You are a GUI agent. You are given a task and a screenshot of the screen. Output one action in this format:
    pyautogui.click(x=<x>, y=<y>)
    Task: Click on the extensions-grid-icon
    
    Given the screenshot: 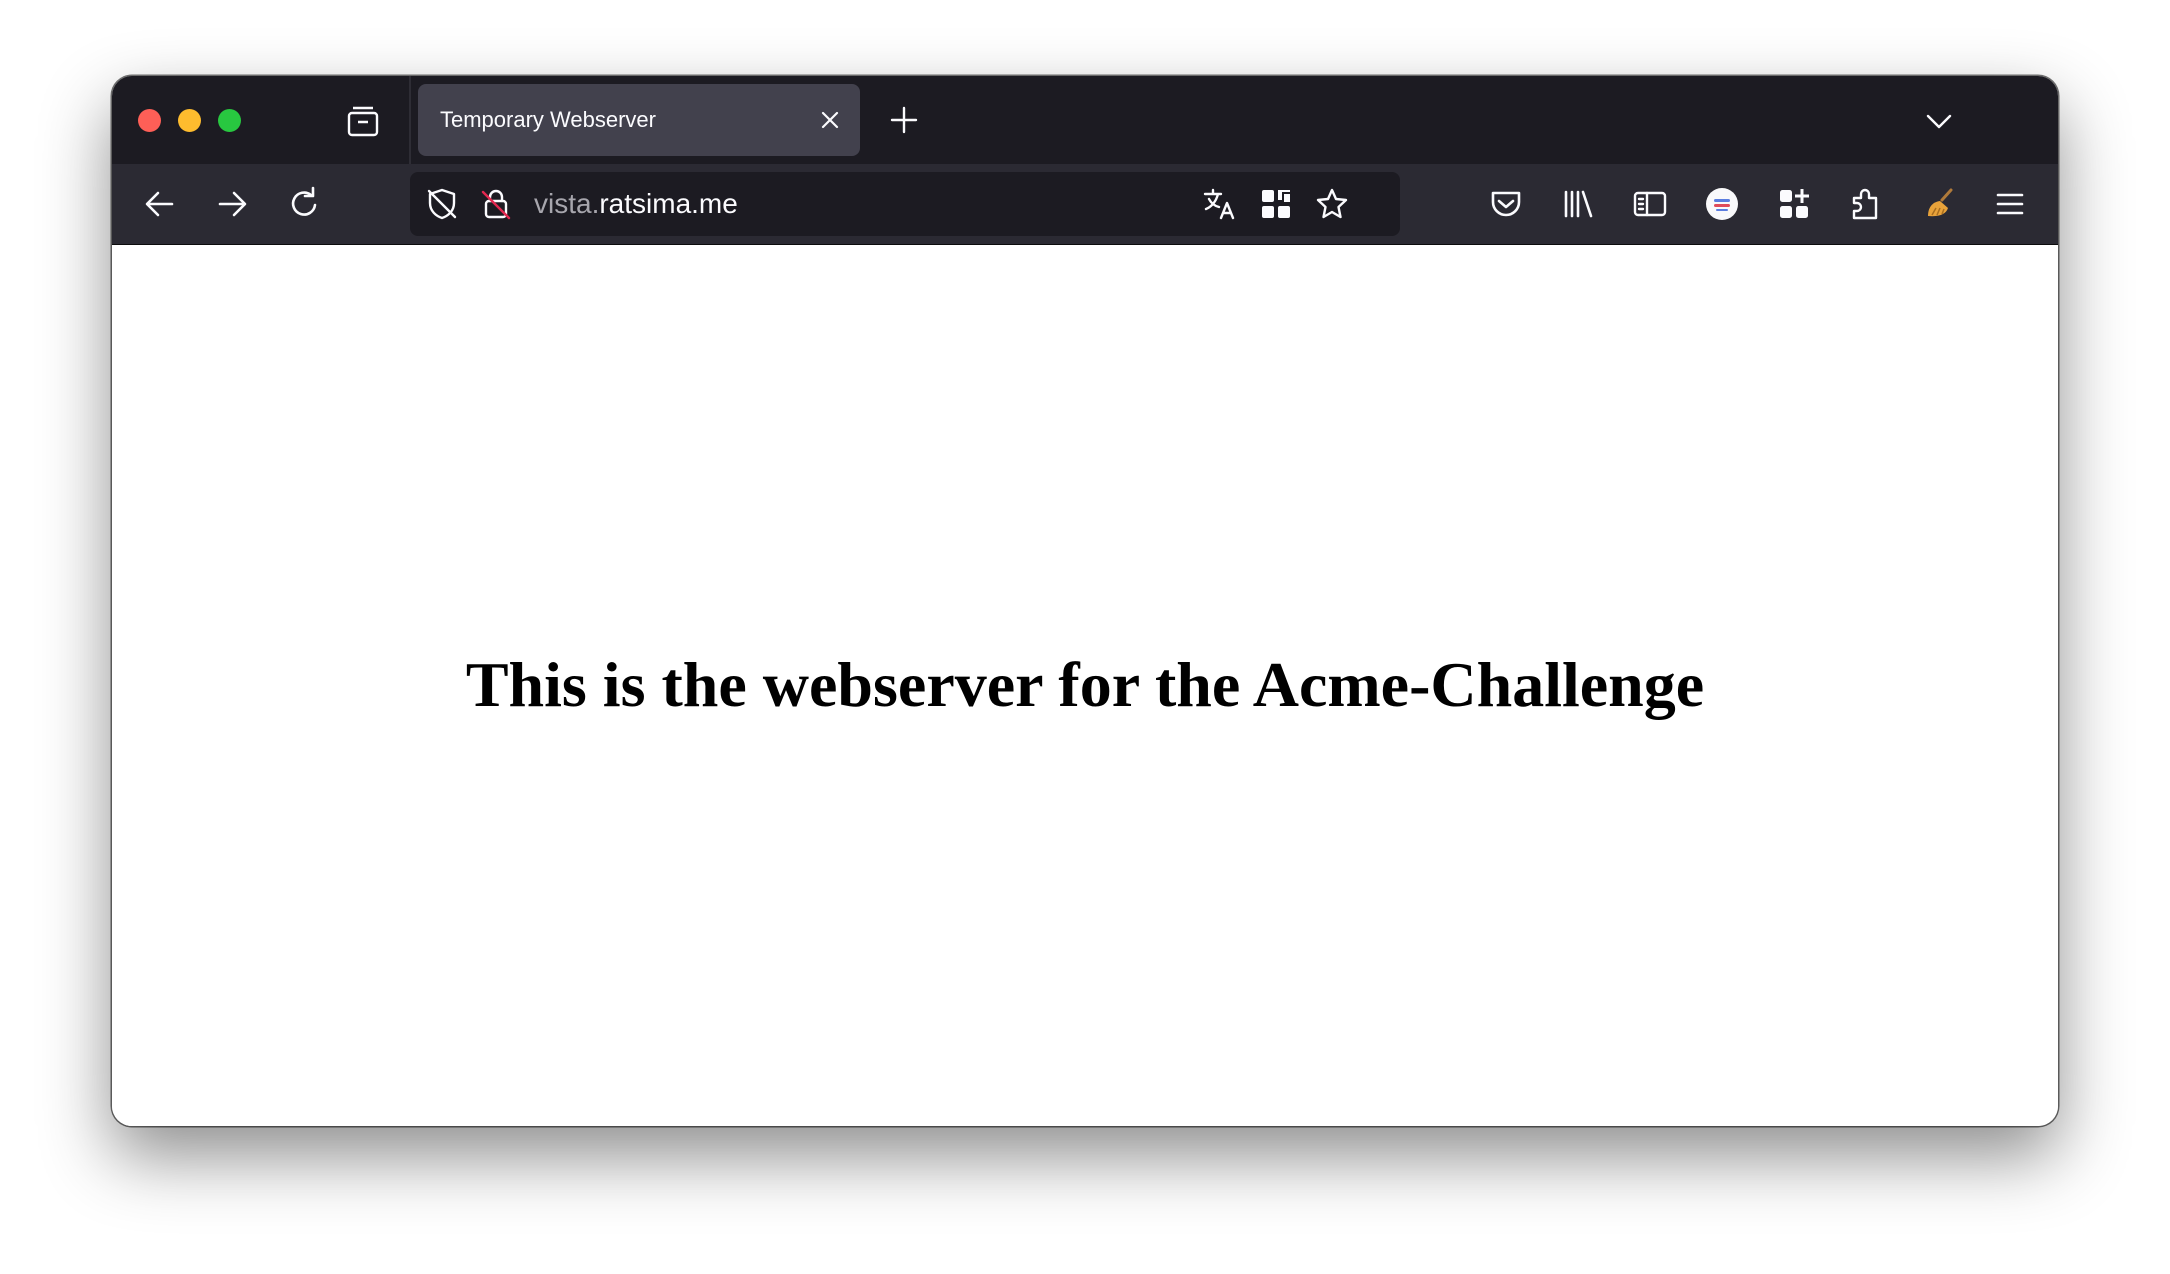 What is the action you would take?
    pyautogui.click(x=1794, y=204)
    